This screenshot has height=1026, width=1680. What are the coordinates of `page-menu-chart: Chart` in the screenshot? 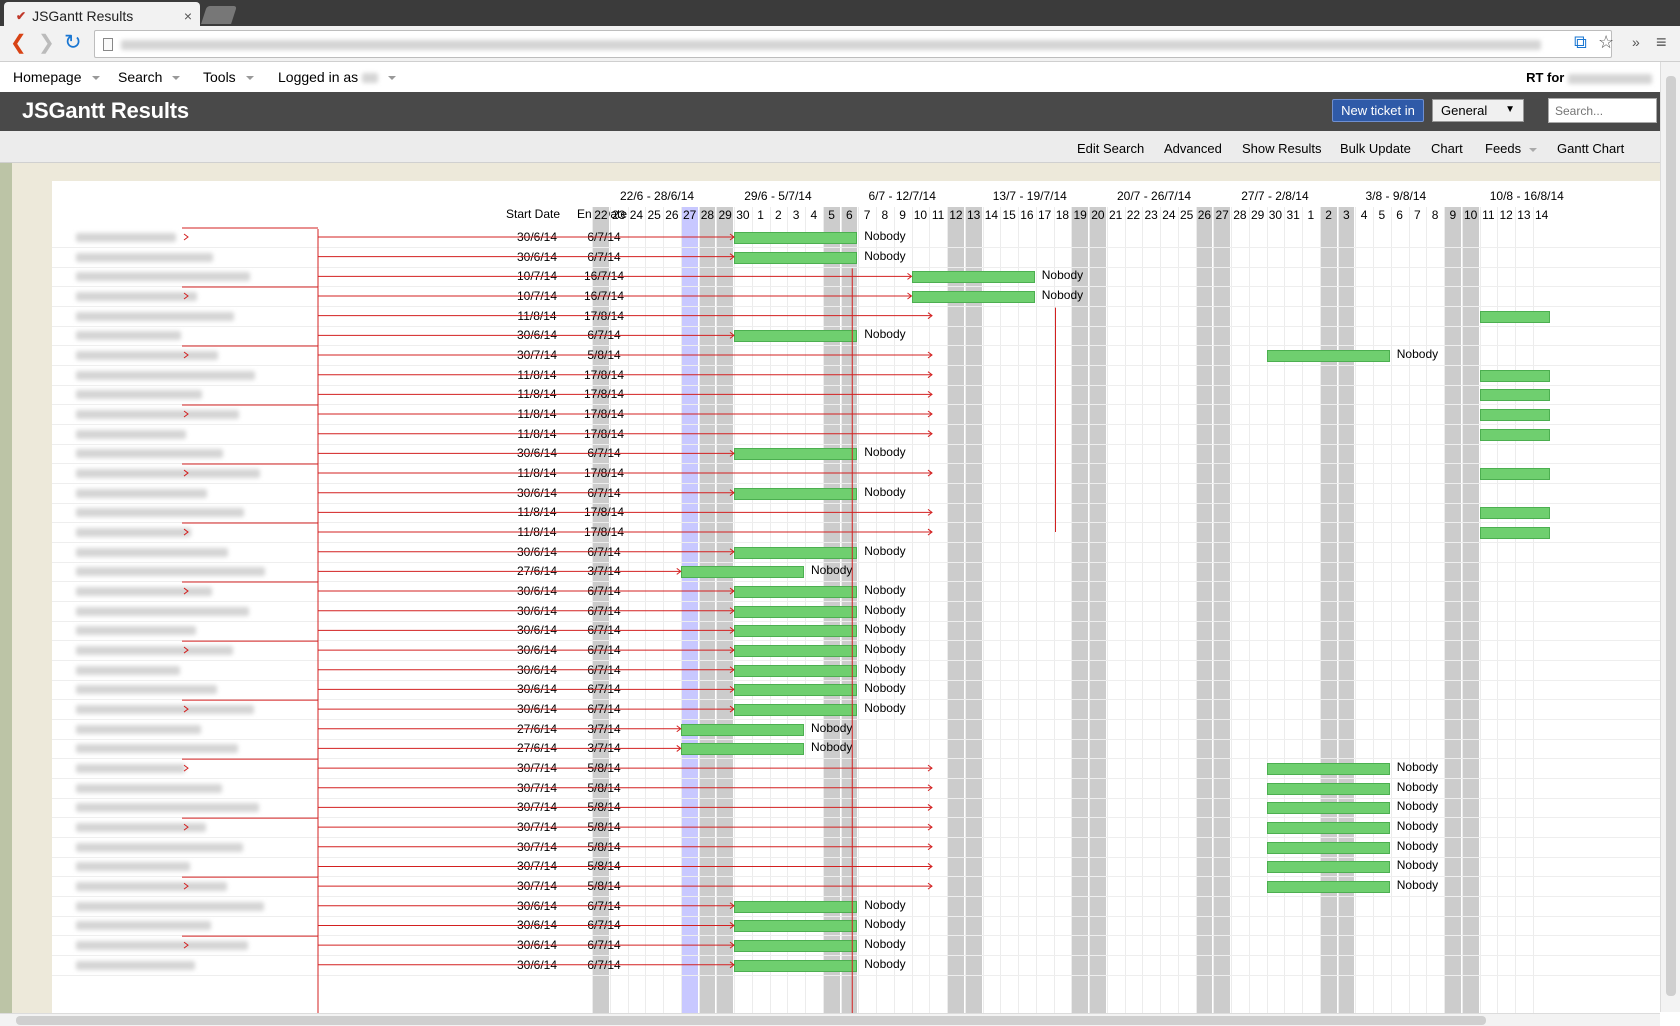 It's located at (1447, 148).